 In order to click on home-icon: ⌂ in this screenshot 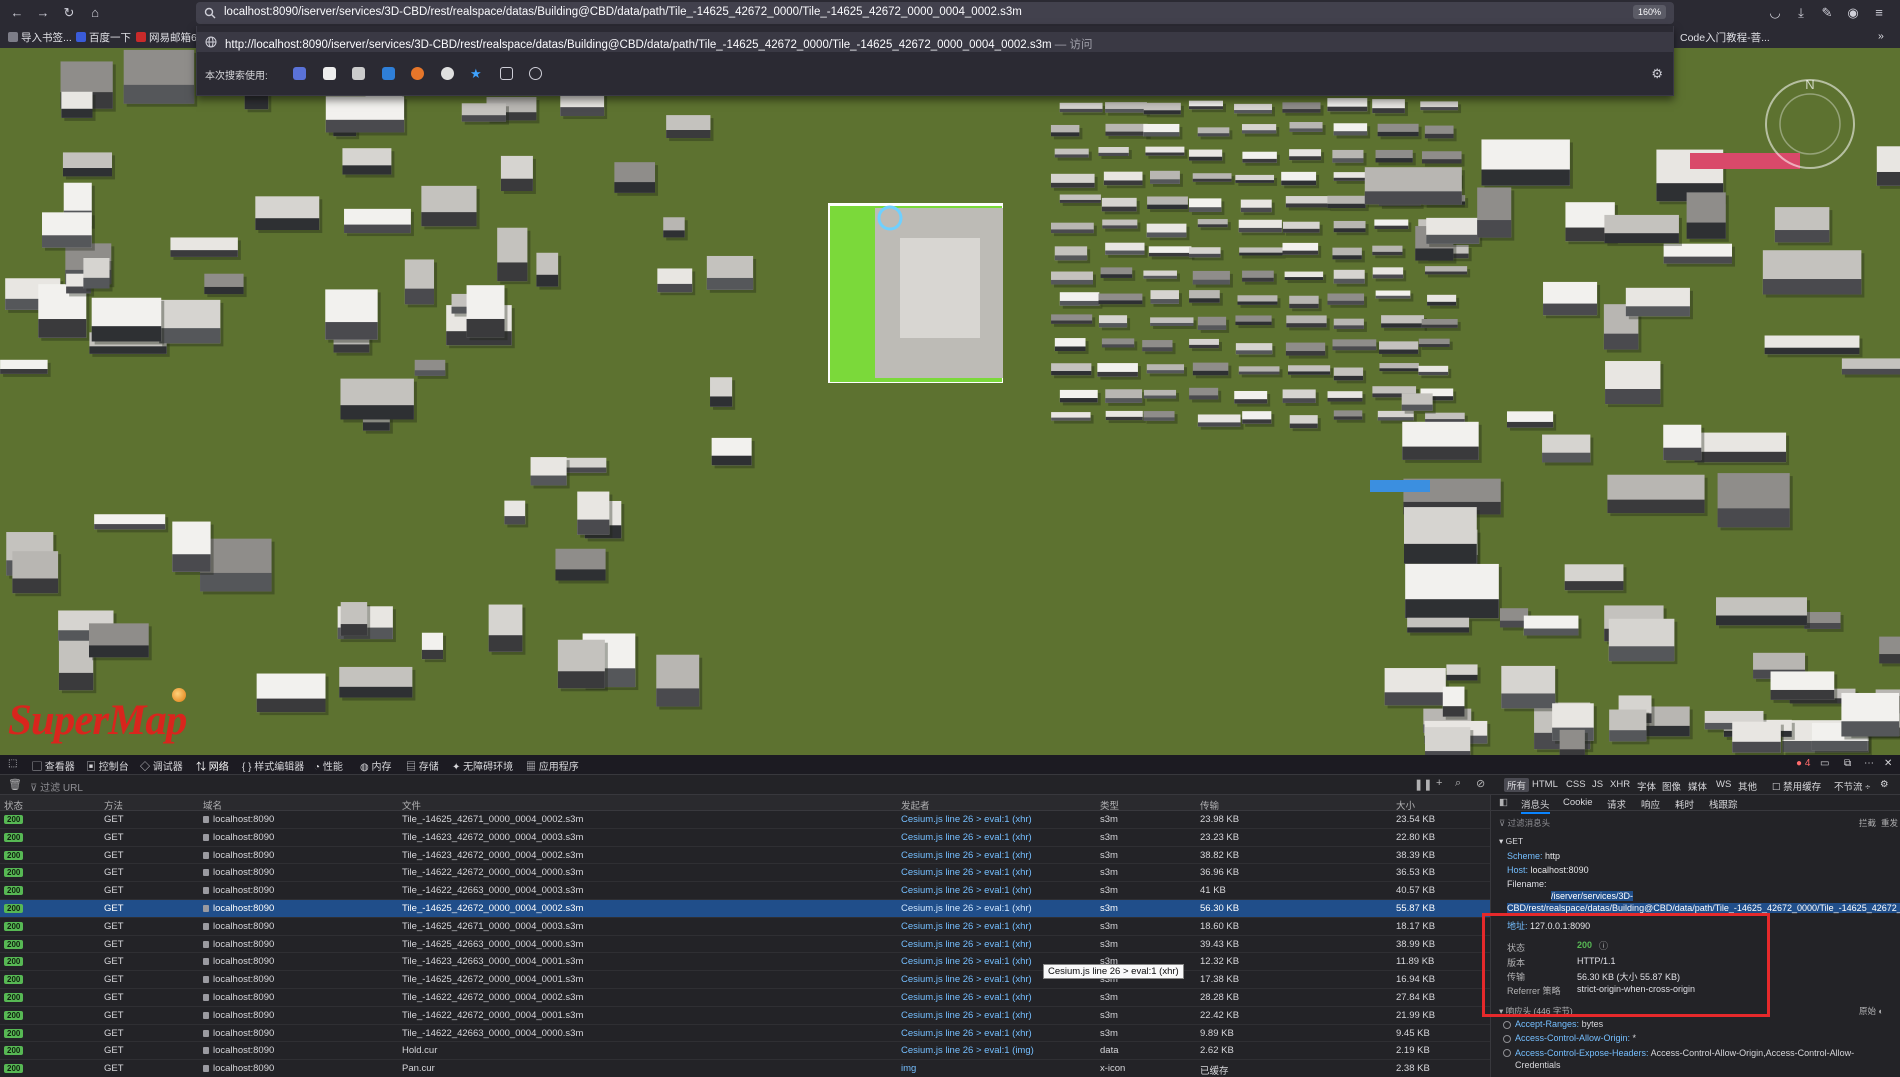, I will do `click(95, 13)`.